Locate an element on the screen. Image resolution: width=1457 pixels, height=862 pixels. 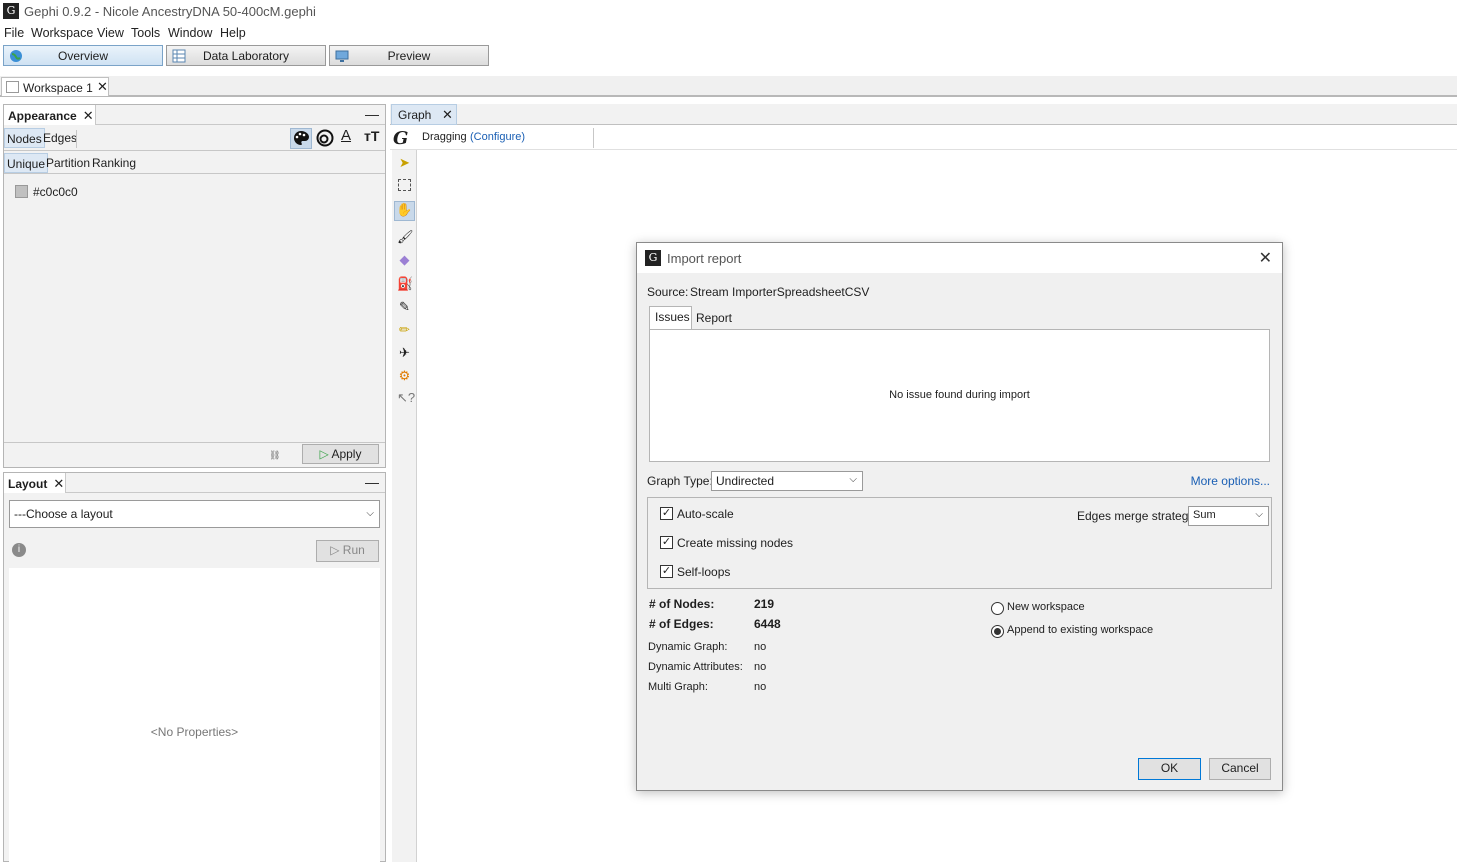
color-palette-button is located at coordinates (301, 138).